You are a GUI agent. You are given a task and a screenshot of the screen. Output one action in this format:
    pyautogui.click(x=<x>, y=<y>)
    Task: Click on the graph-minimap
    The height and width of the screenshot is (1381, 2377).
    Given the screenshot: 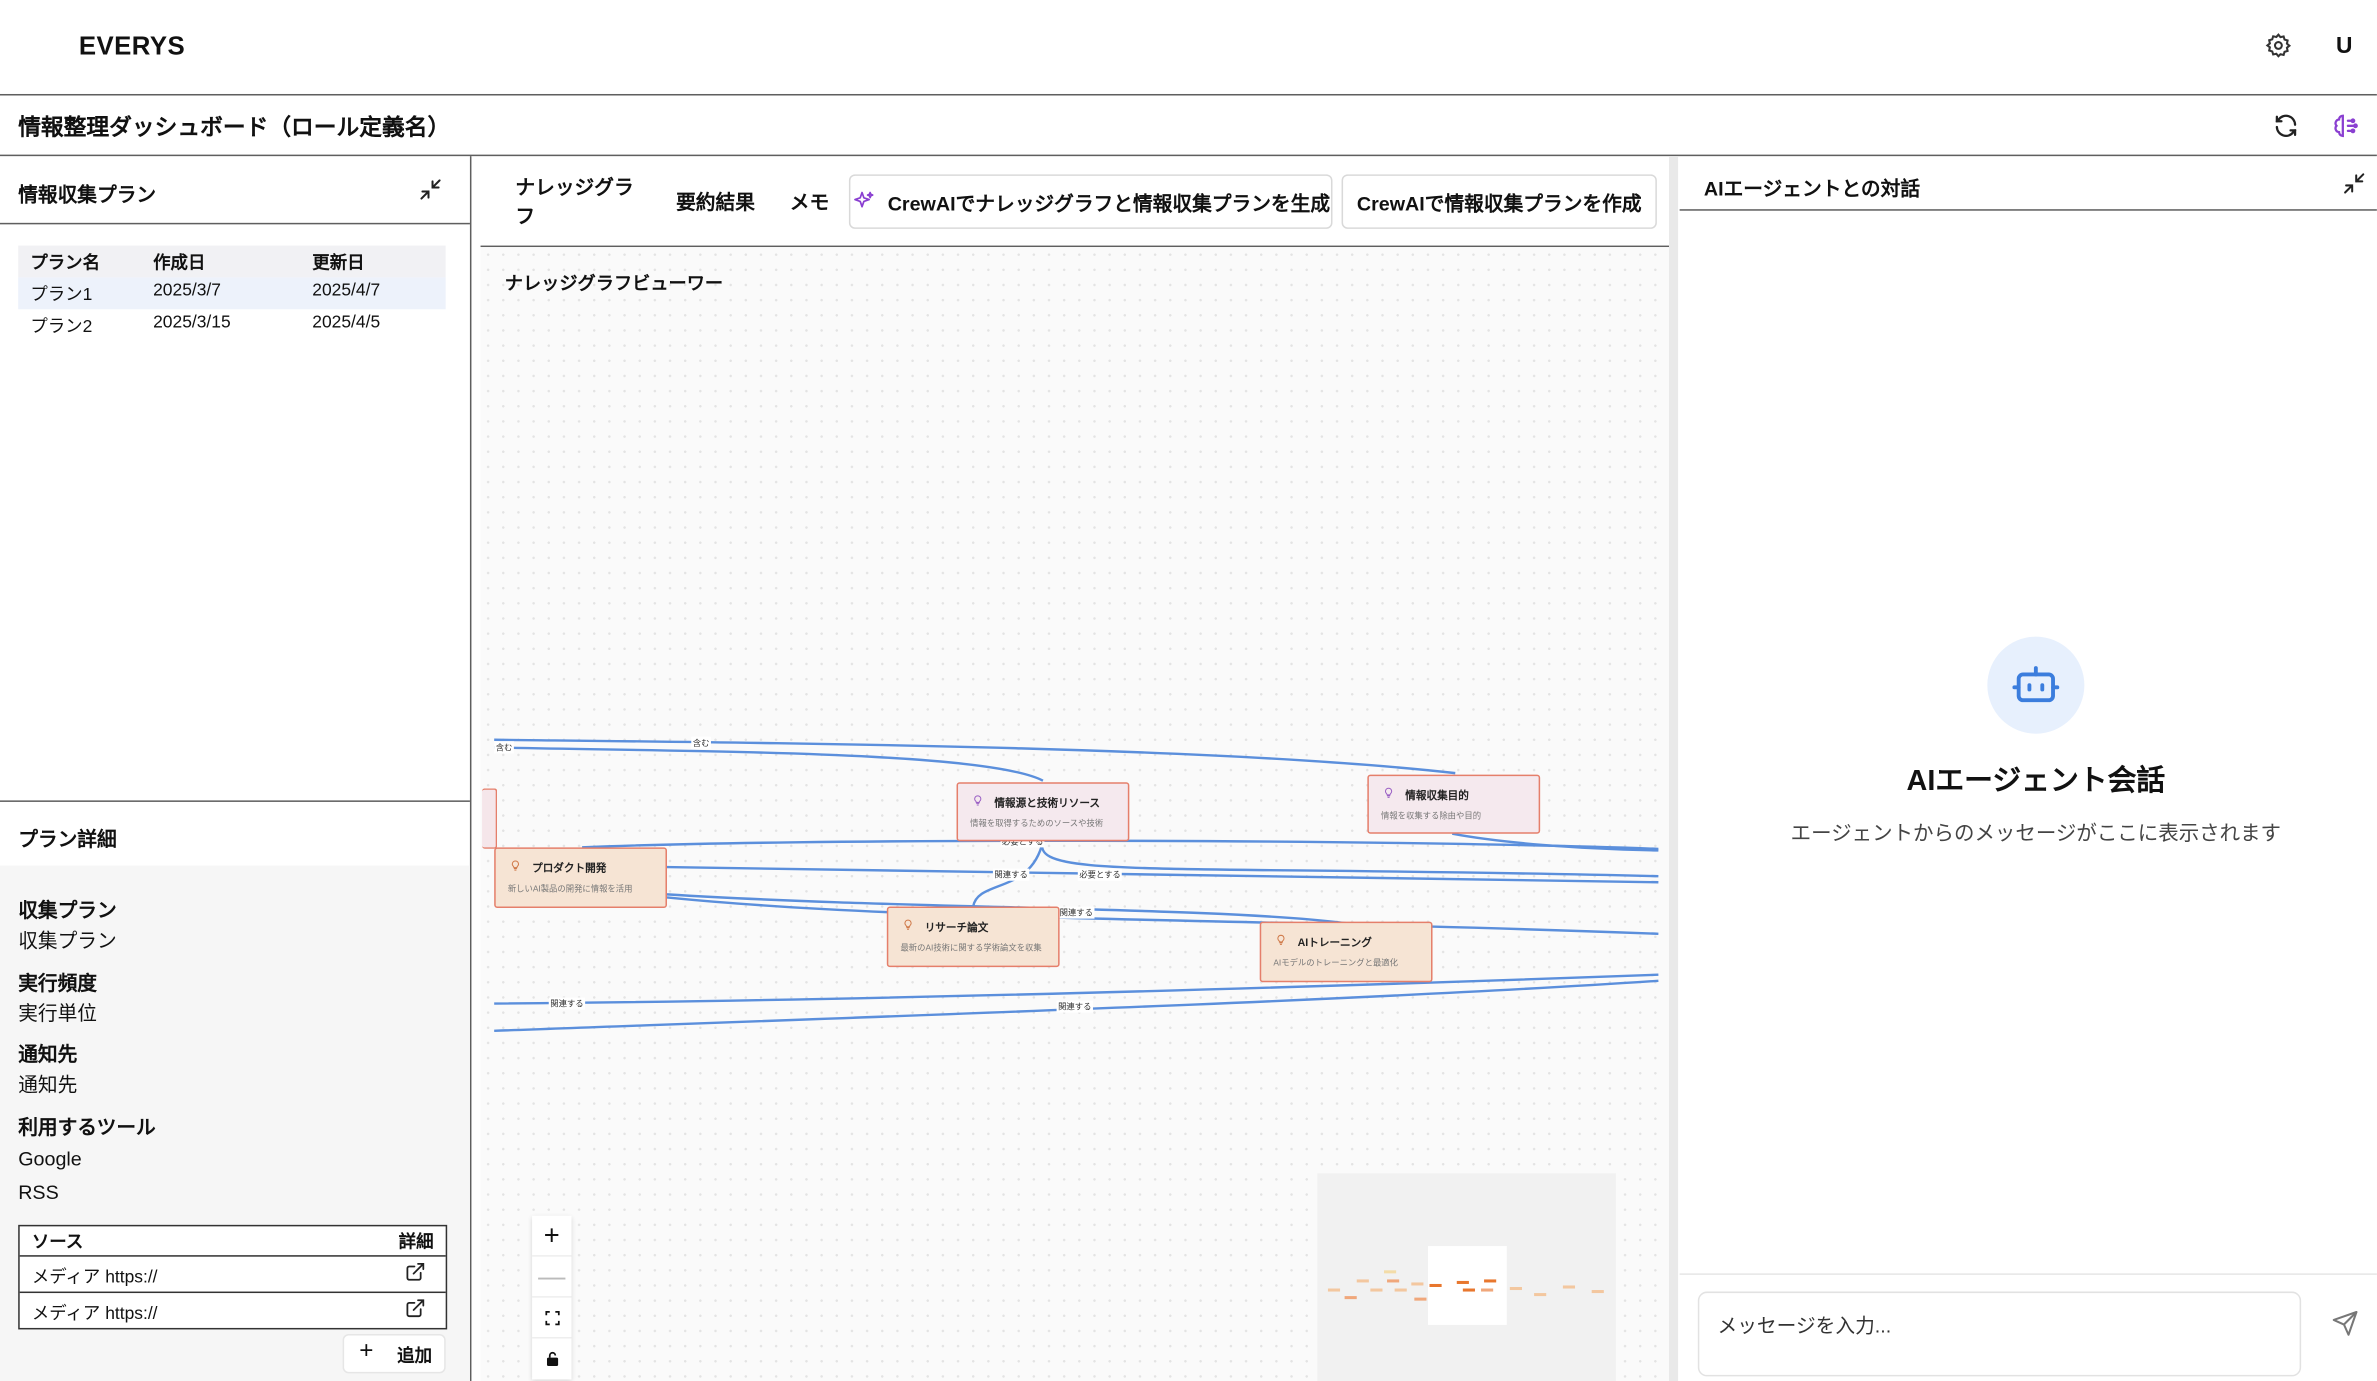 What is the action you would take?
    pyautogui.click(x=1466, y=1277)
    